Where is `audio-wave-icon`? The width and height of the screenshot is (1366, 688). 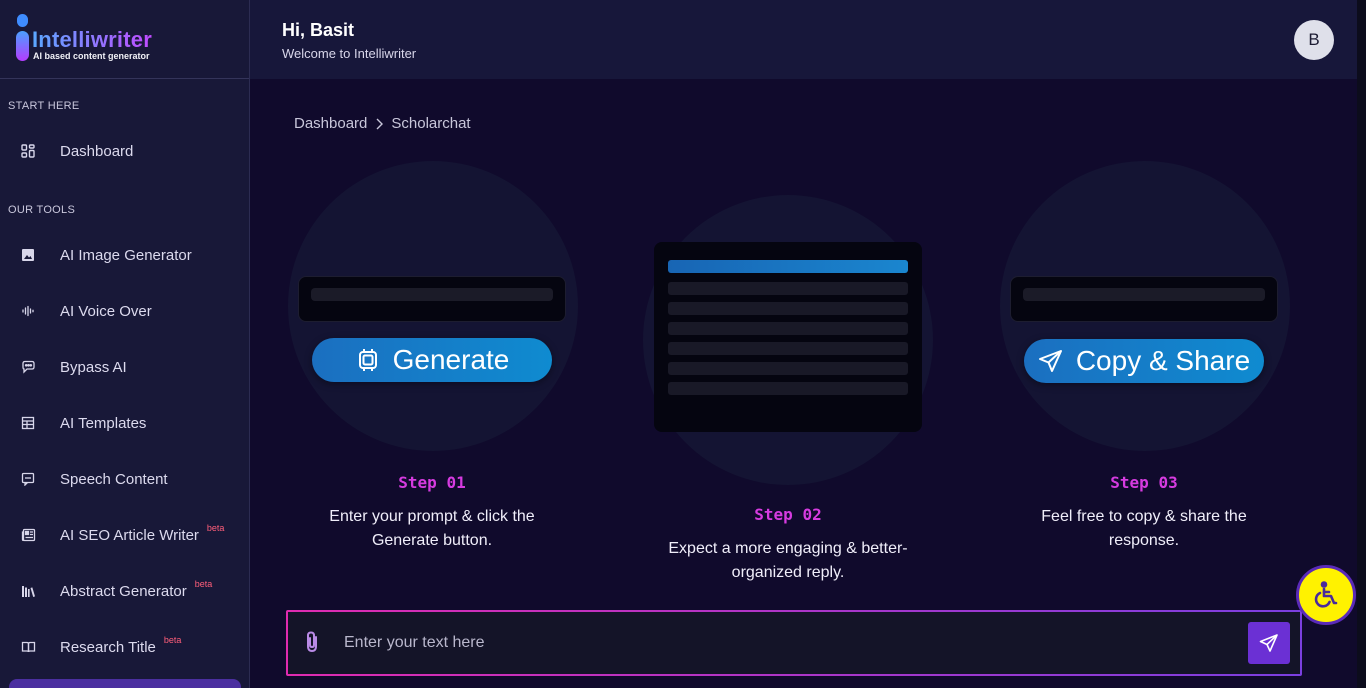 audio-wave-icon is located at coordinates (28, 311).